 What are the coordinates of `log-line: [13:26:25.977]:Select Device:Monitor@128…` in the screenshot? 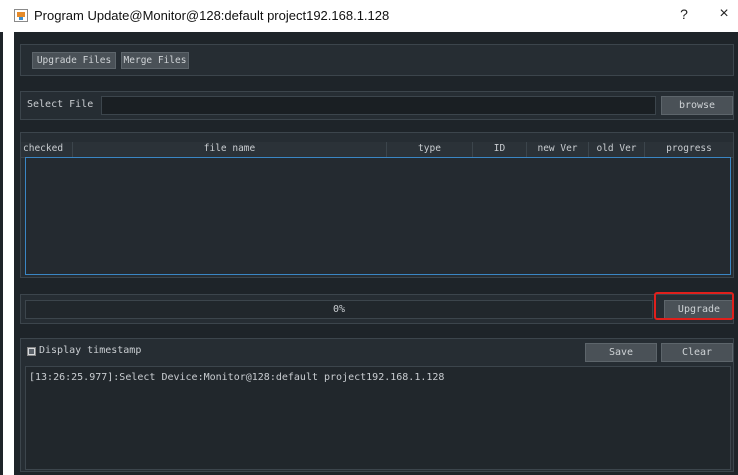 It's located at (237, 377).